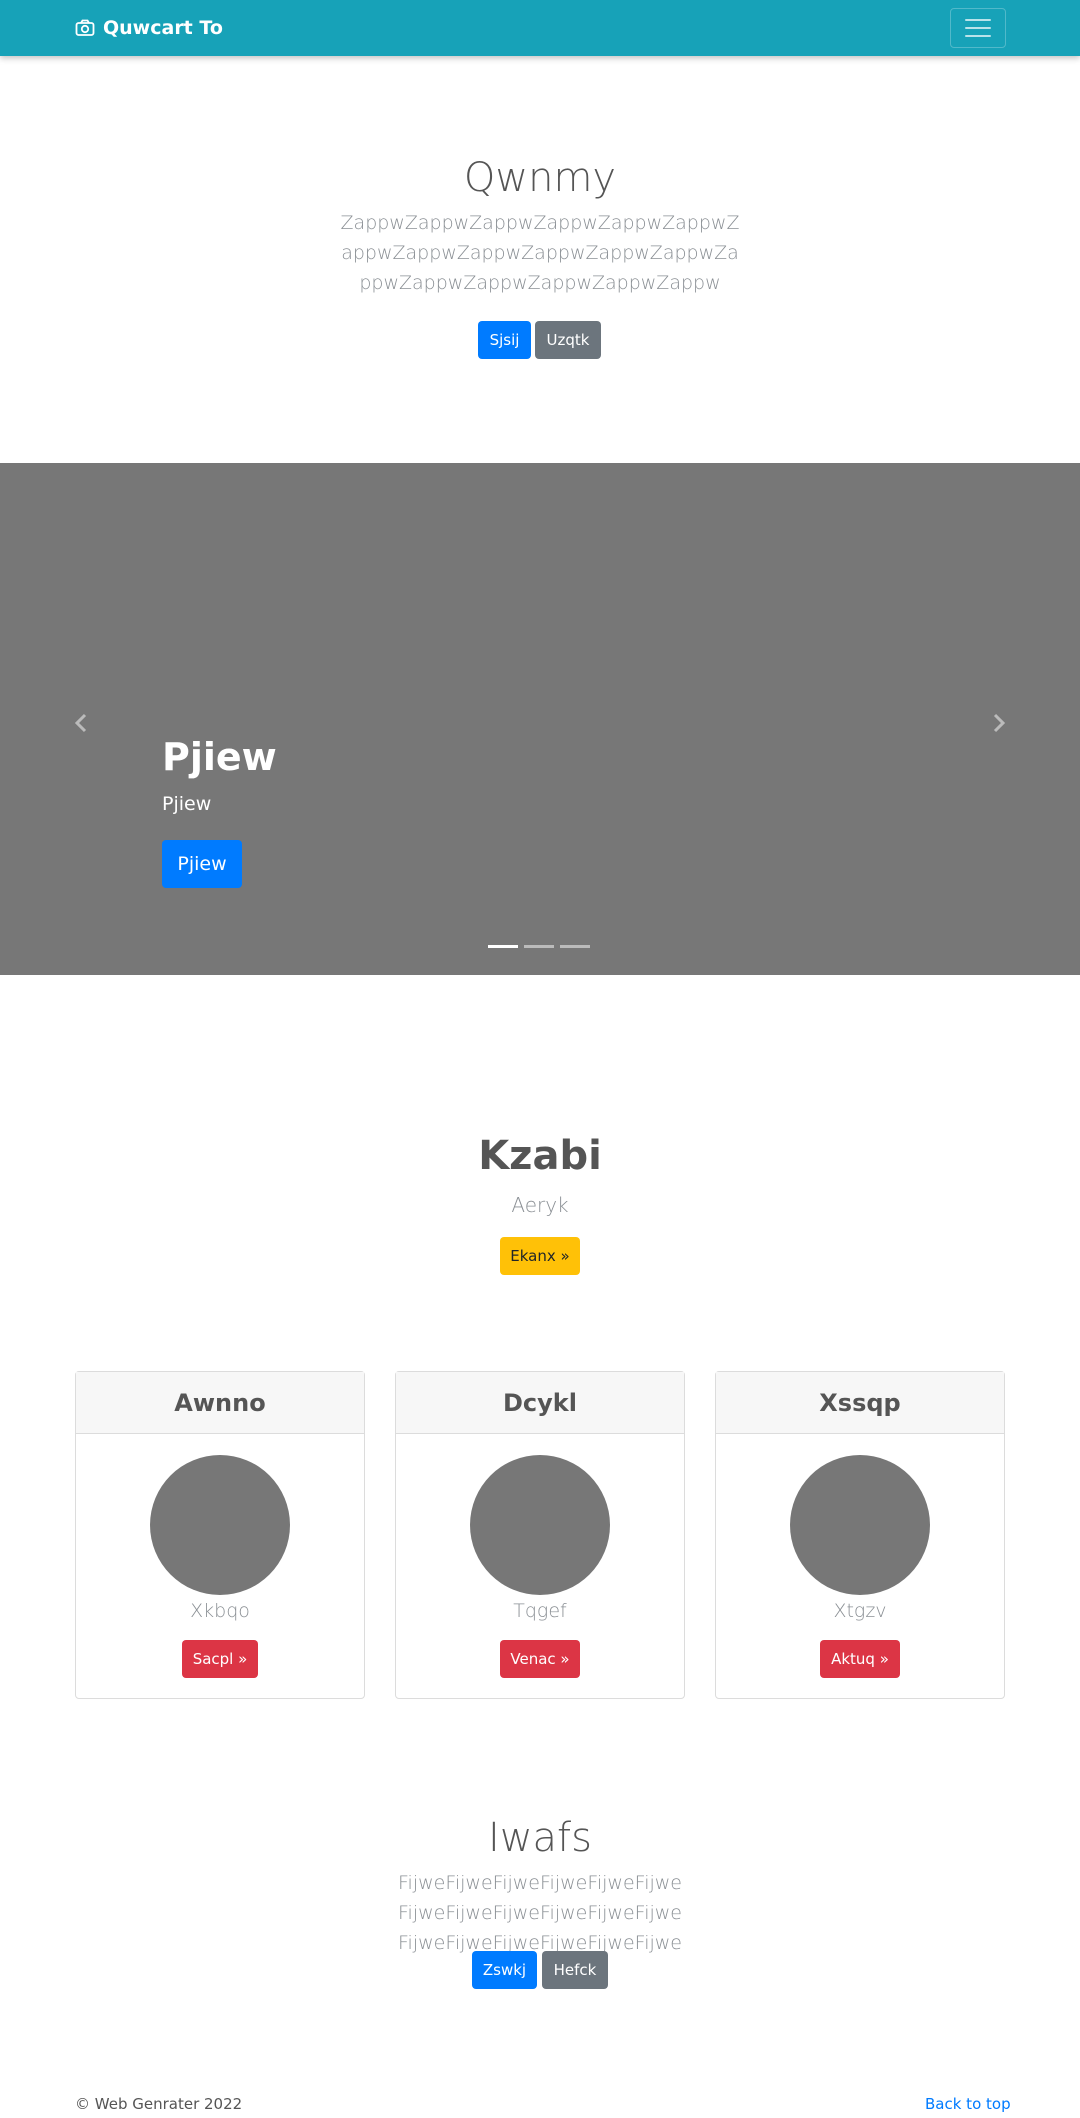 The image size is (1080, 2118). Describe the element at coordinates (85, 27) in the screenshot. I see `camera-icon` at that location.